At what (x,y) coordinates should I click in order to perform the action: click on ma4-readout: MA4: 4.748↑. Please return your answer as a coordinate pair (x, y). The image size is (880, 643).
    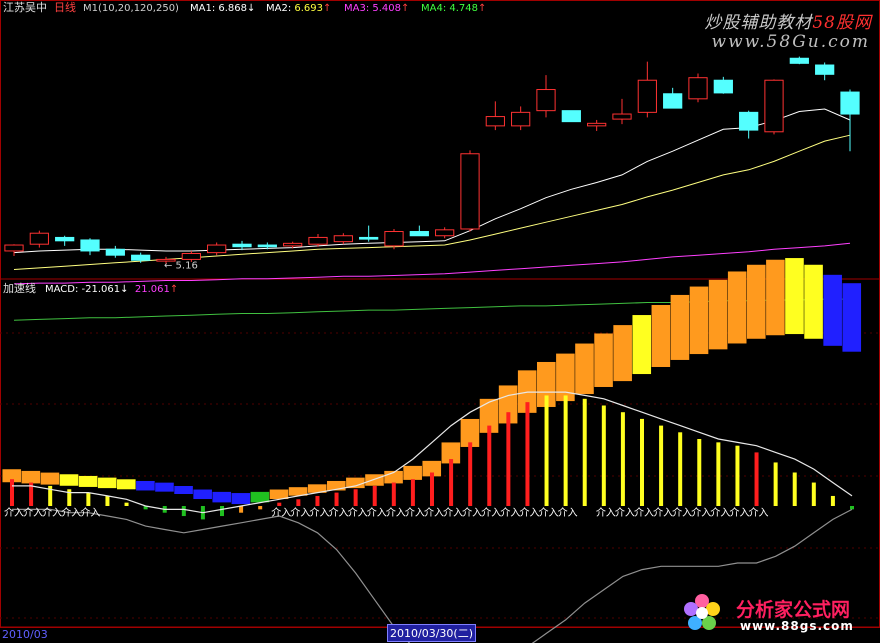
    Looking at the image, I should click on (453, 9).